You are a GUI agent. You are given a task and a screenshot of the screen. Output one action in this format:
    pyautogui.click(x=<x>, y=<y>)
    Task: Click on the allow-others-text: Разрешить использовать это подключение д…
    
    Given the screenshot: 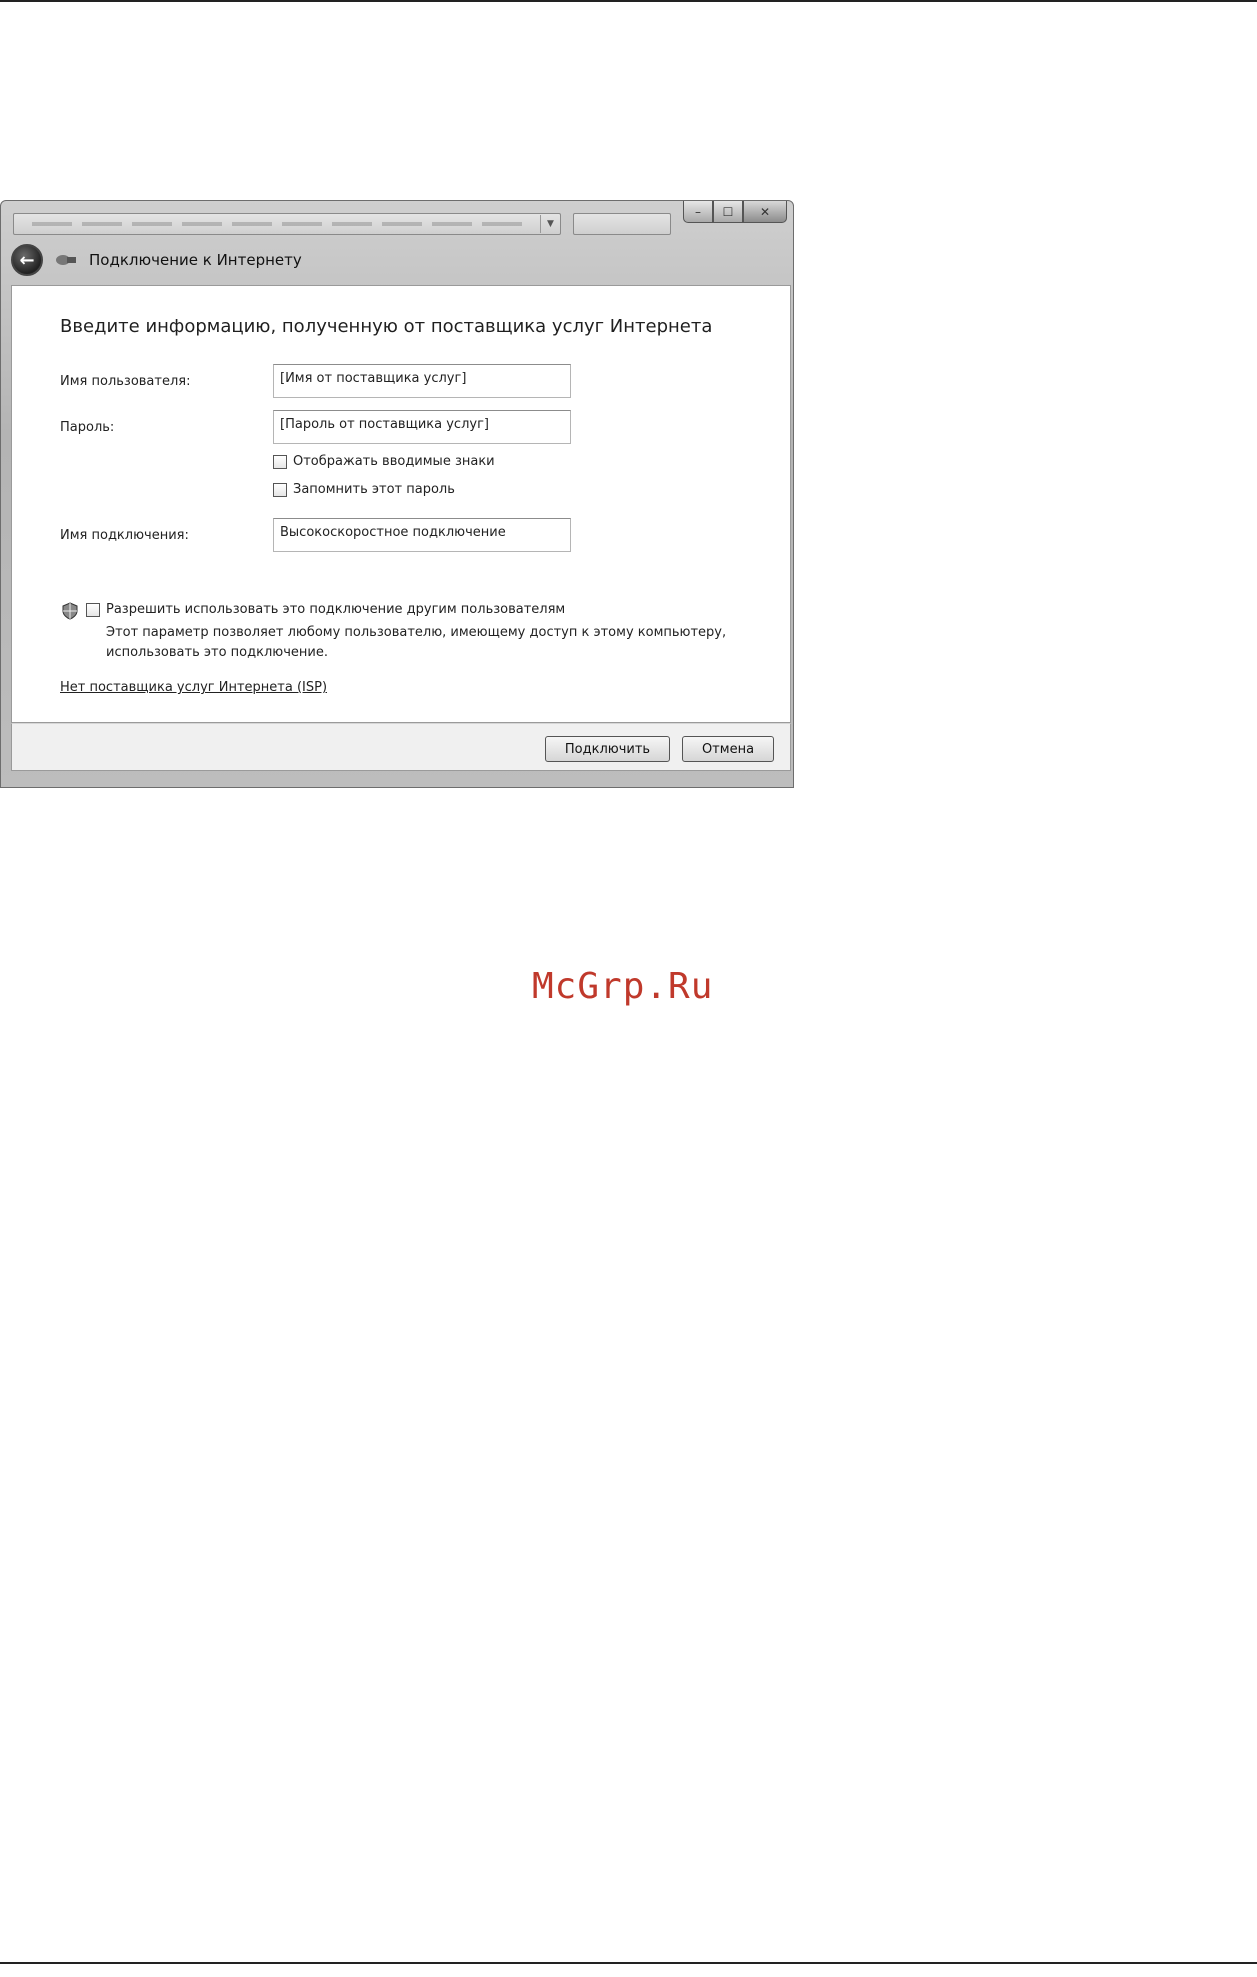 What is the action you would take?
    pyautogui.click(x=426, y=632)
    